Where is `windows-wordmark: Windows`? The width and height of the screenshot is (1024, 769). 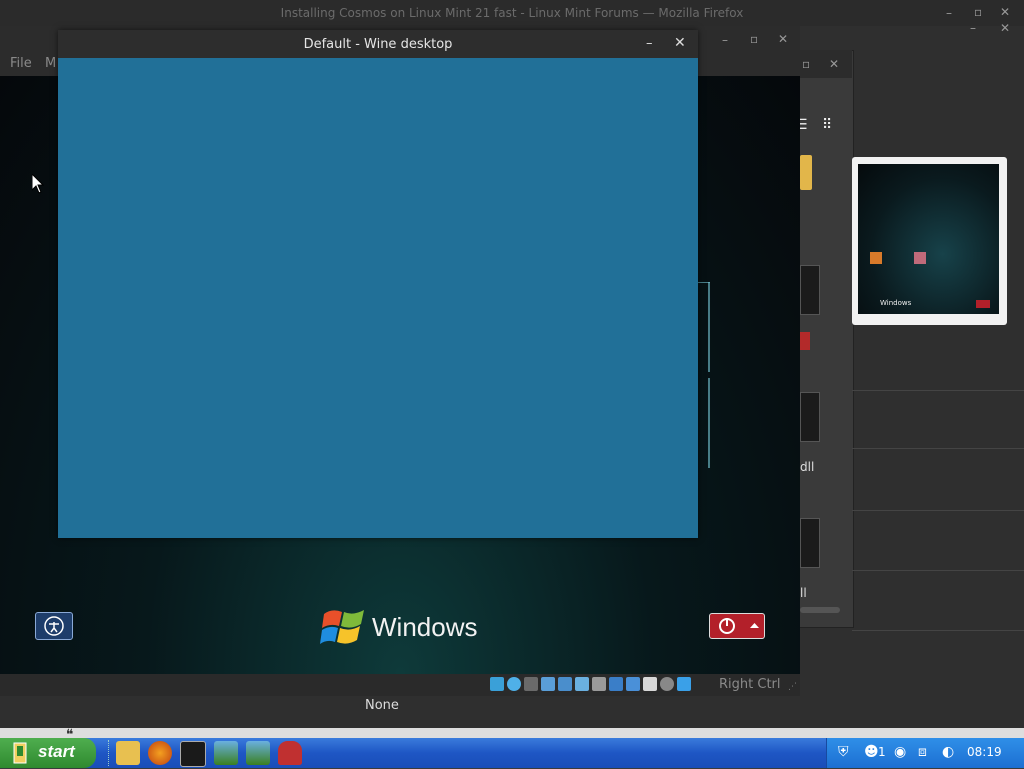
windows-wordmark: Windows is located at coordinates (425, 627).